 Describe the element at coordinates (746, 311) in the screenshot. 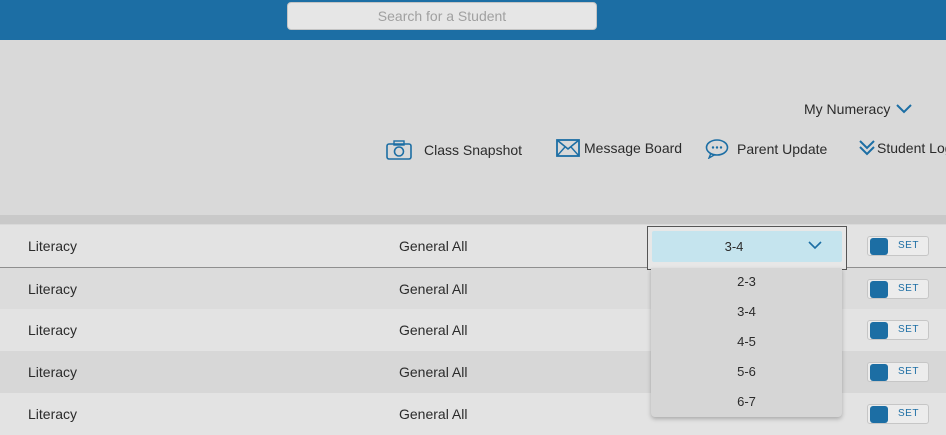

I see `dropdown-option: 3-4` at that location.